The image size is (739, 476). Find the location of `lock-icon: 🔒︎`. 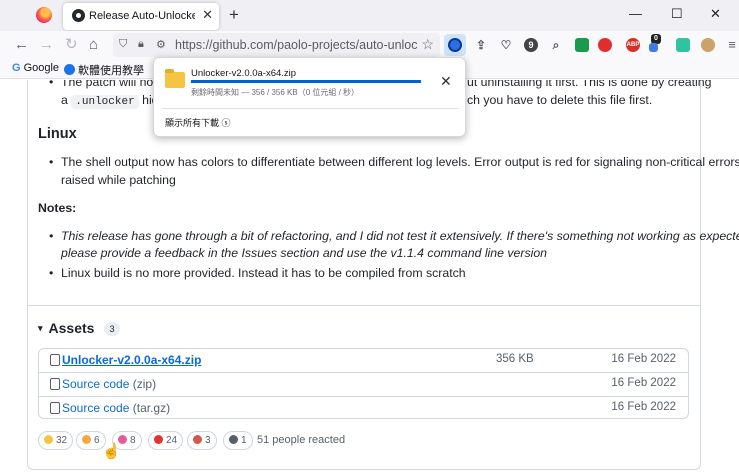

lock-icon: 🔒︎ is located at coordinates (141, 44).